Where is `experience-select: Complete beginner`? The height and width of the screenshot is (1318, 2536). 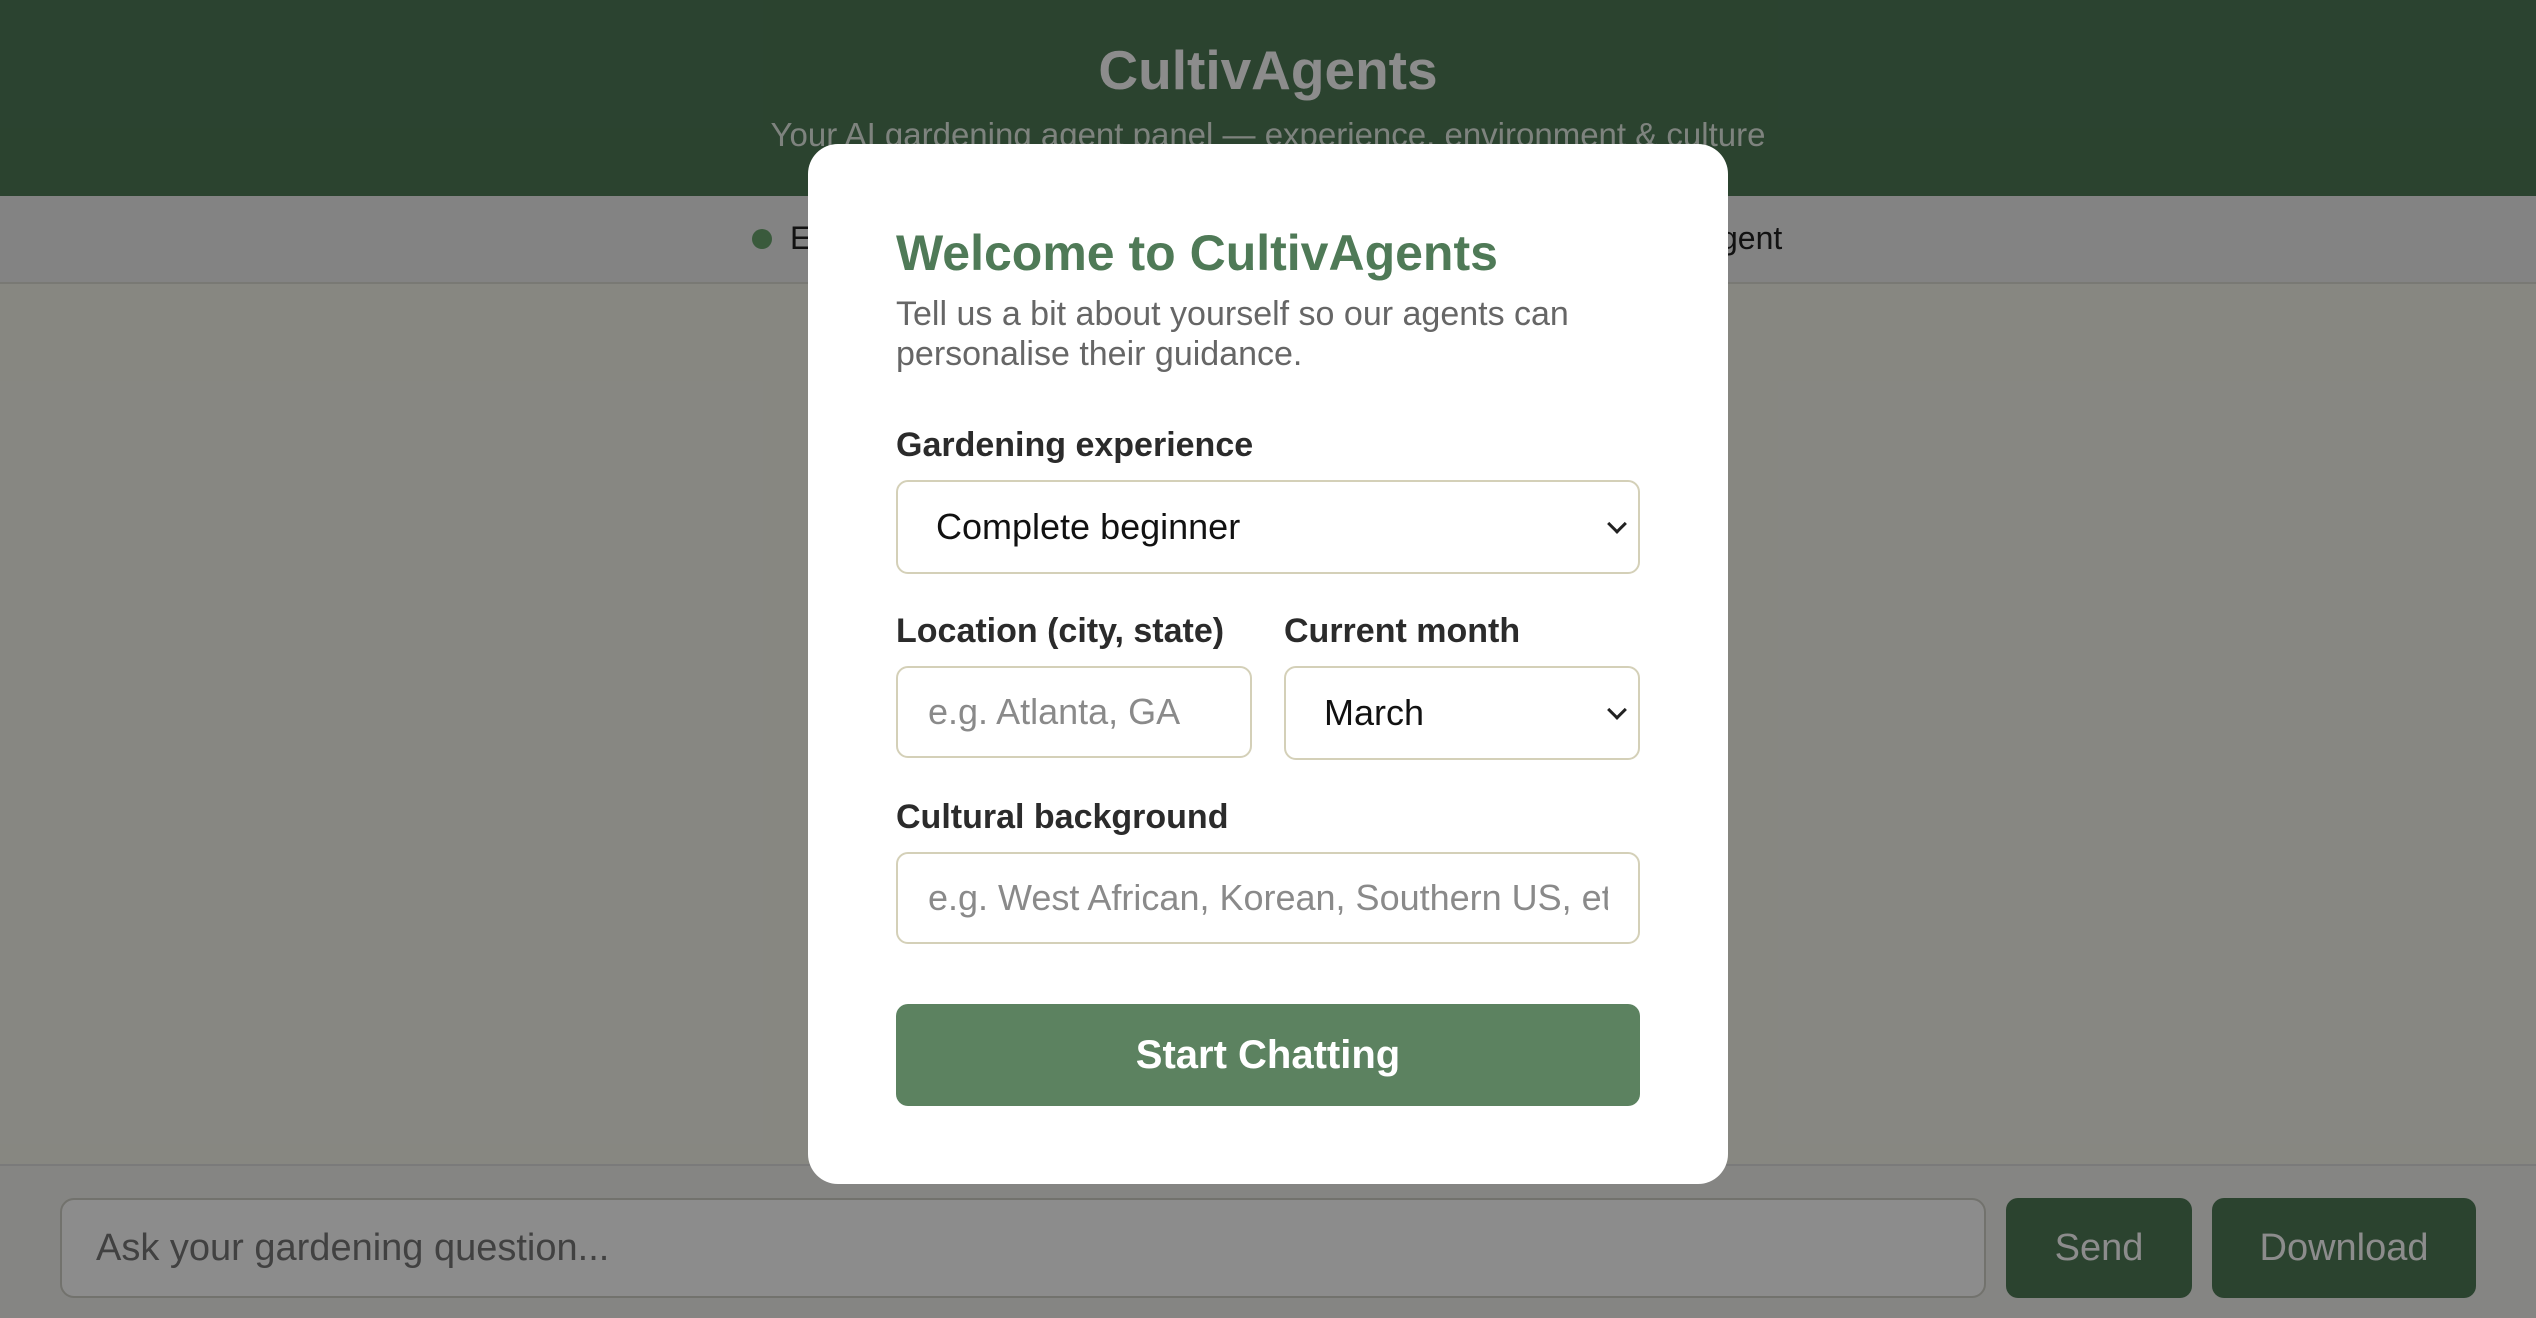 experience-select: Complete beginner is located at coordinates (1268, 527).